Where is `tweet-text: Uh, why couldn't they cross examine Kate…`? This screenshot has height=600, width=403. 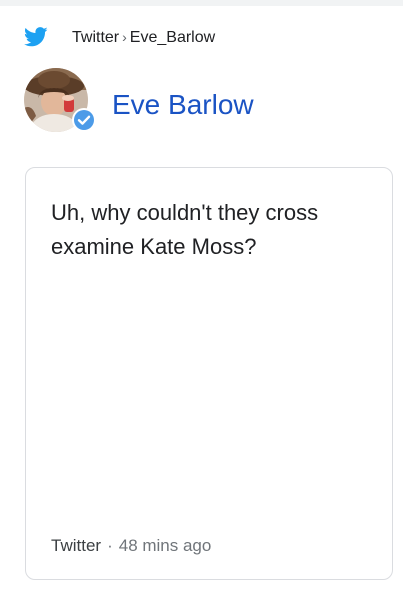
tweet-text: Uh, why couldn't they cross examine Kate… is located at coordinates (185, 229).